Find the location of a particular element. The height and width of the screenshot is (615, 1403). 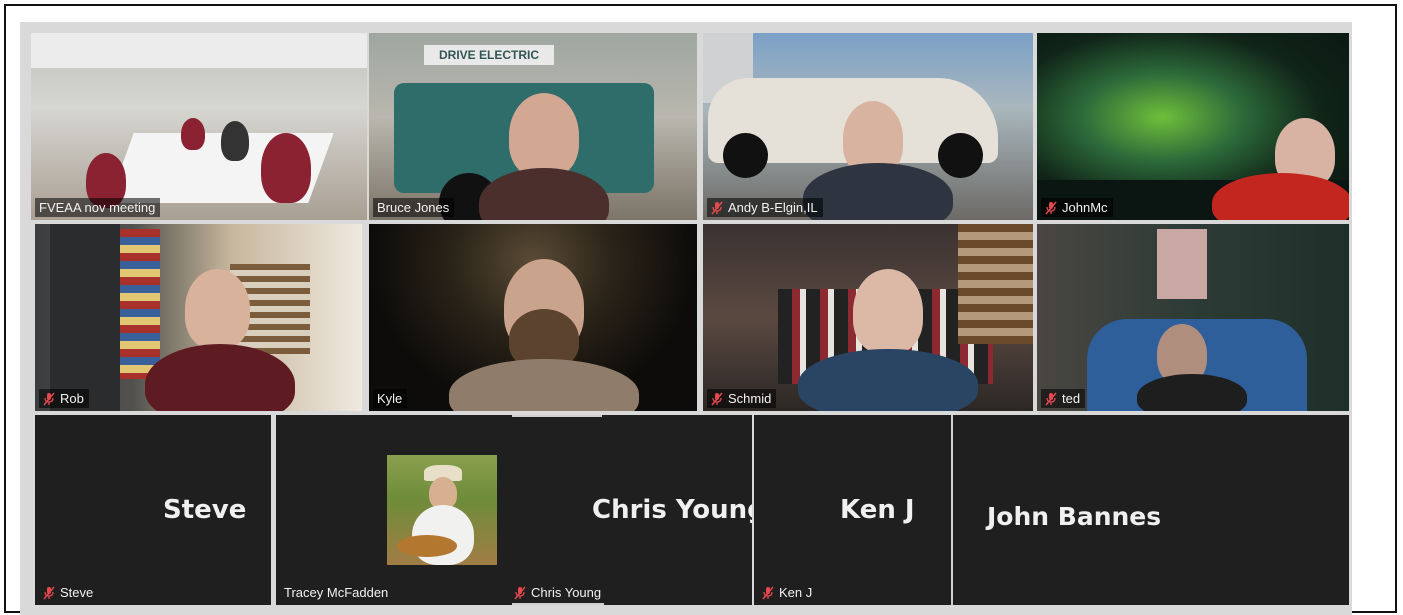

name-tag: Steve is located at coordinates (68, 592).